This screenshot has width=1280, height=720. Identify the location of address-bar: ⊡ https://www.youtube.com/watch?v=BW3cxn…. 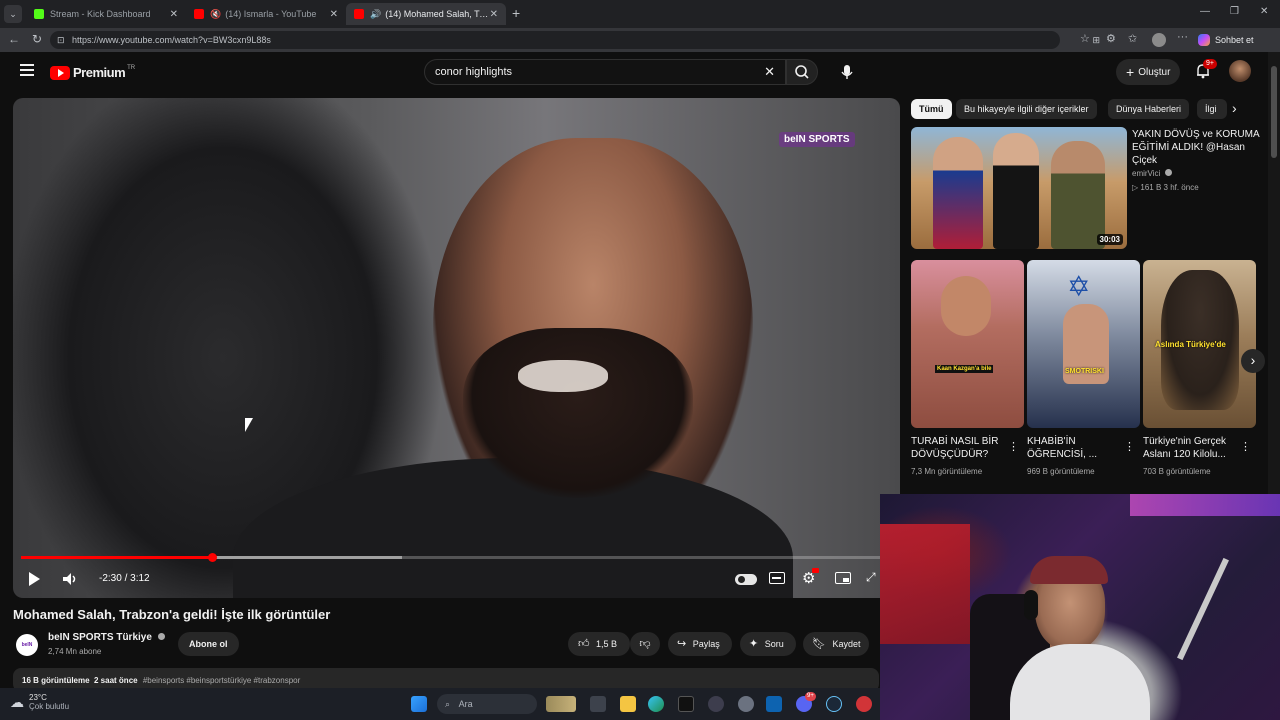
(575, 40).